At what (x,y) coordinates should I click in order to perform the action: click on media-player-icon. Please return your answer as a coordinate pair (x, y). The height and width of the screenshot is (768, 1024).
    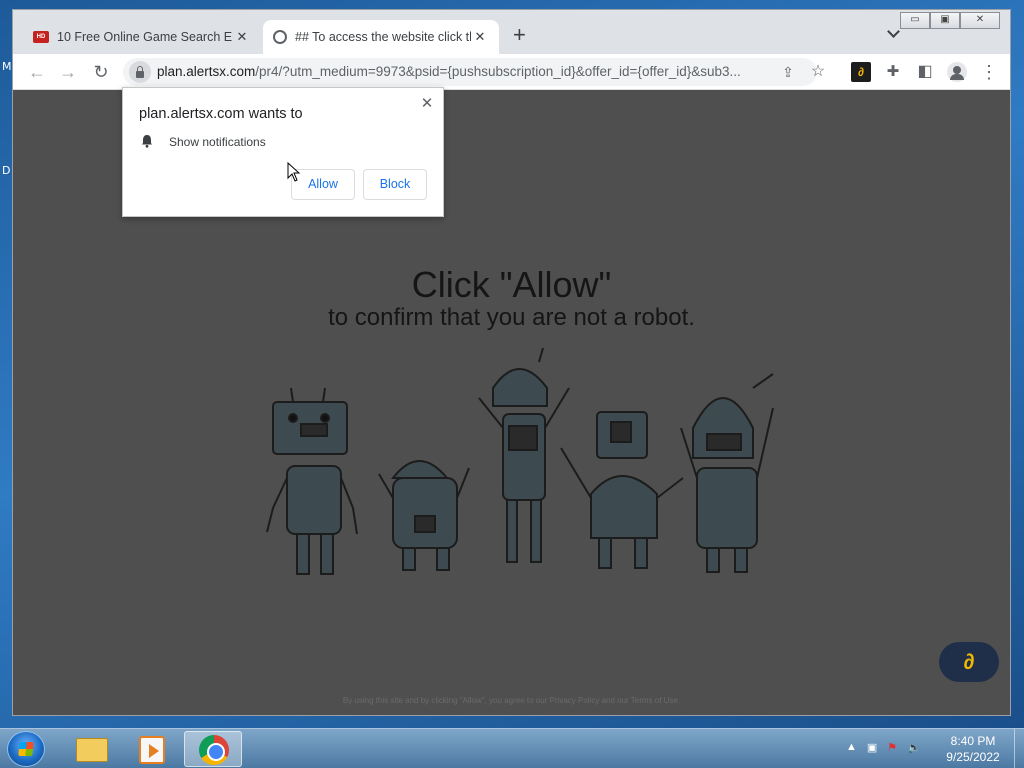
    Looking at the image, I should click on (152, 750).